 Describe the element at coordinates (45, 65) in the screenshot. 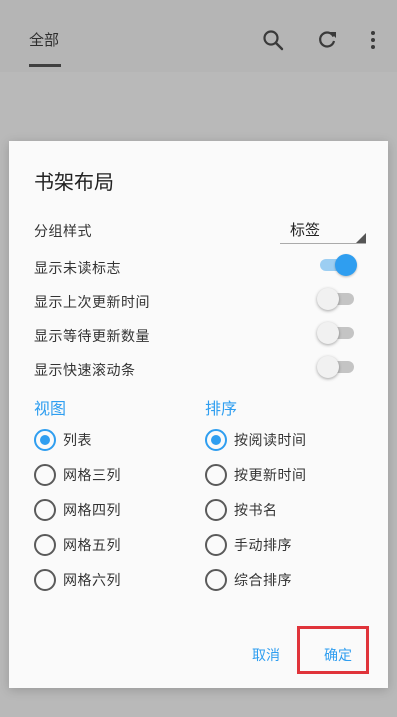

I see `tab-indicator` at that location.